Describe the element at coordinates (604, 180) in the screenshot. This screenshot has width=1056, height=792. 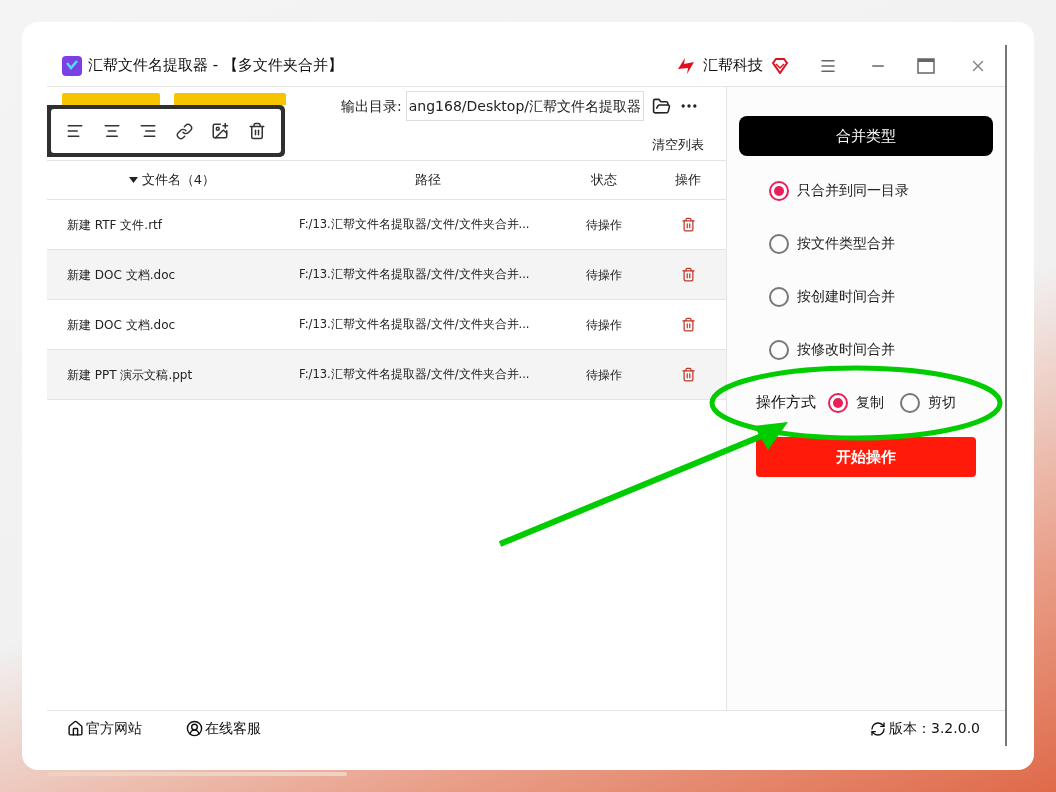
I see `column-header: 状态` at that location.